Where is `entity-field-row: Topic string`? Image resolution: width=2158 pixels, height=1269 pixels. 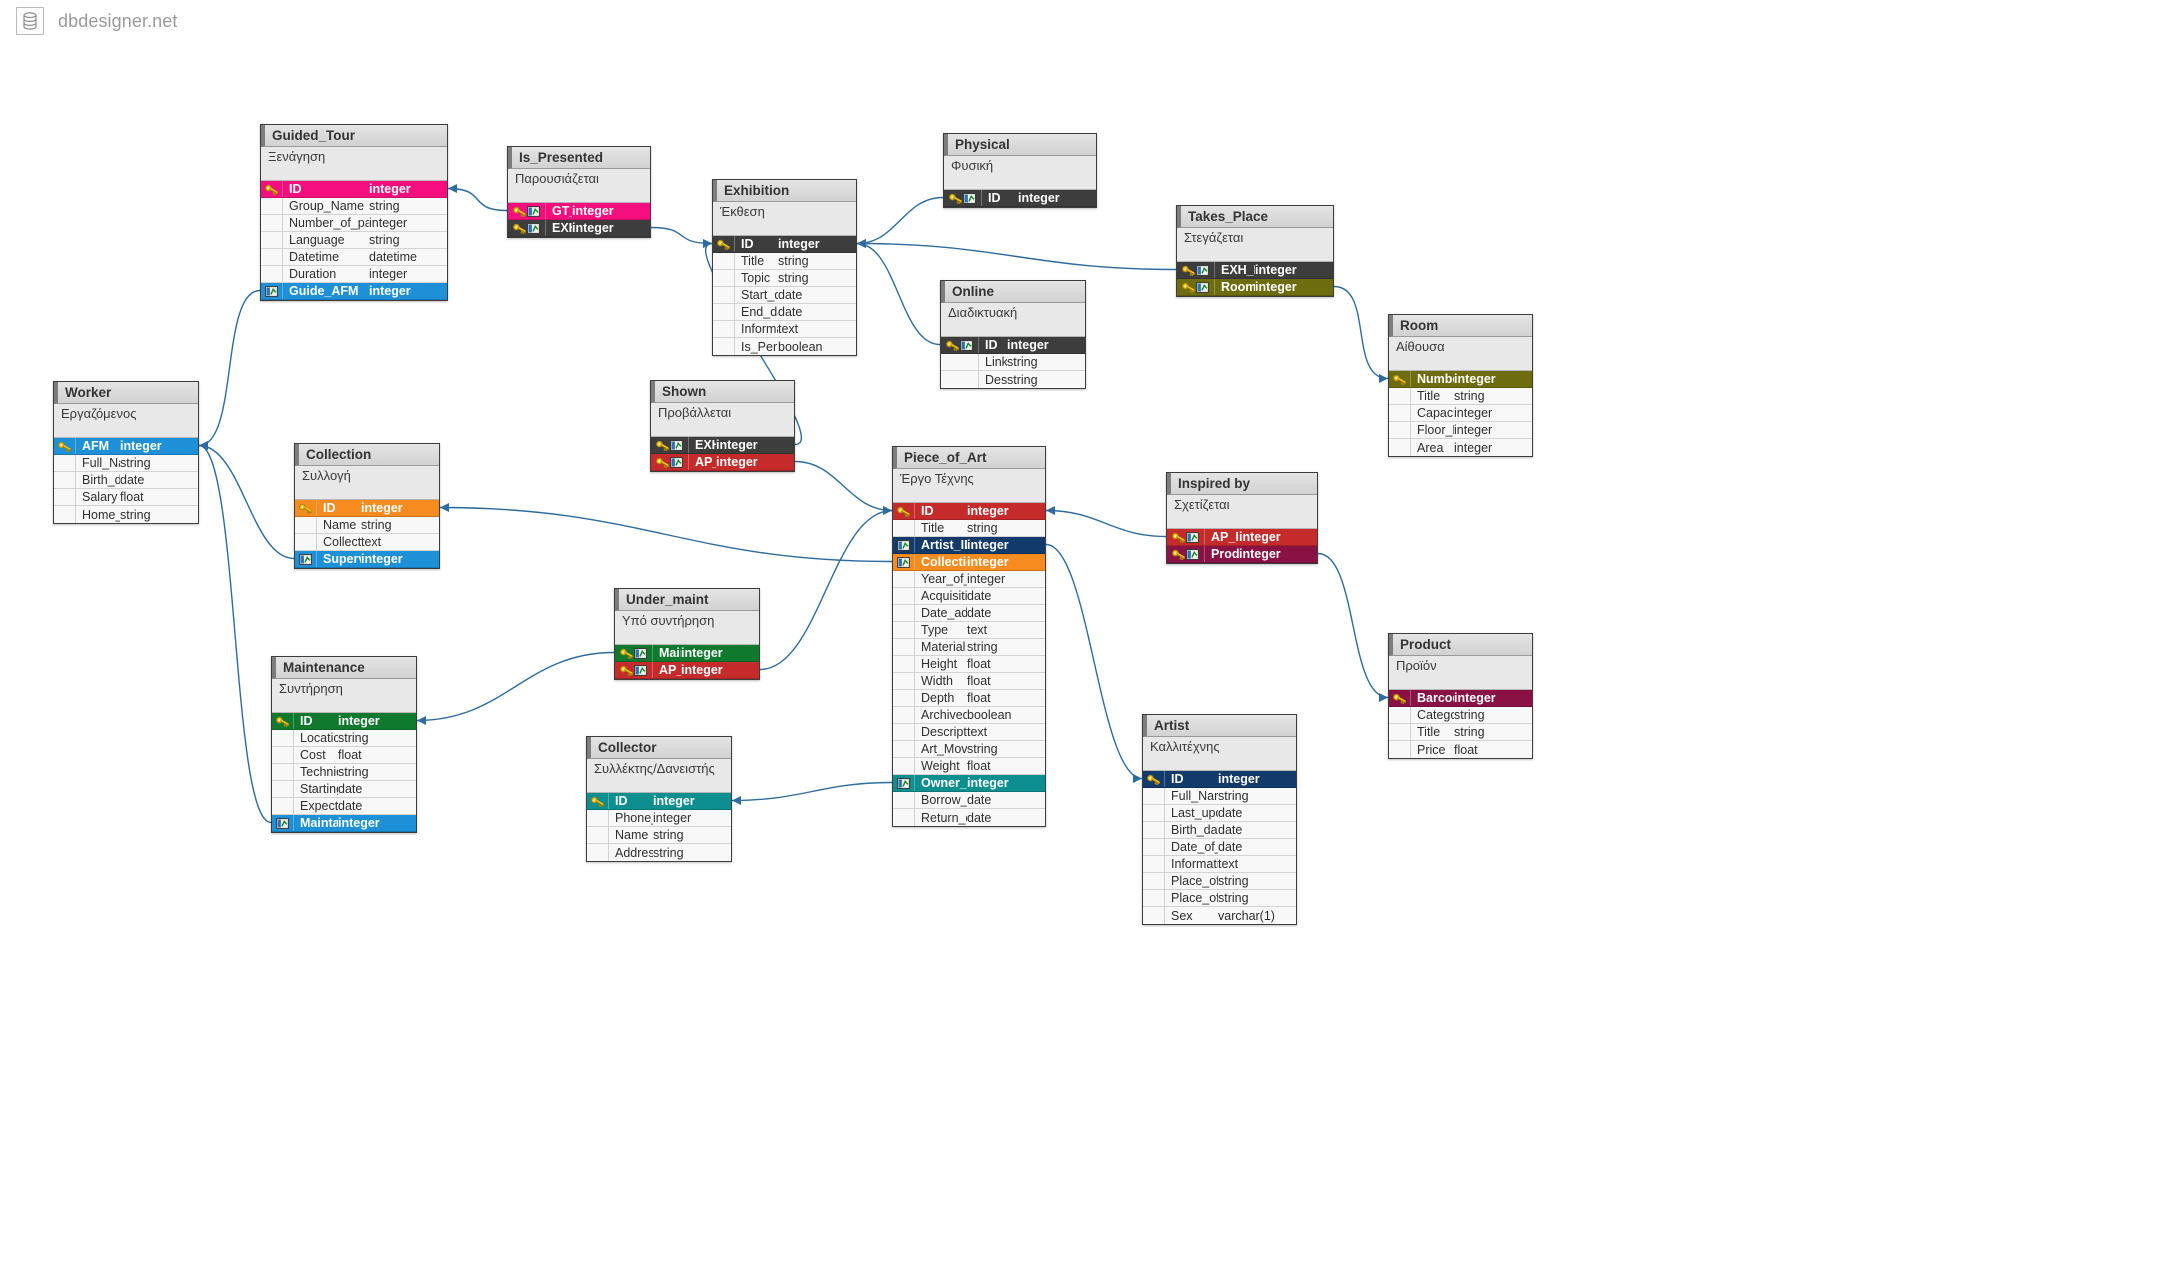
entity-field-row: Topic string is located at coordinates (784, 278).